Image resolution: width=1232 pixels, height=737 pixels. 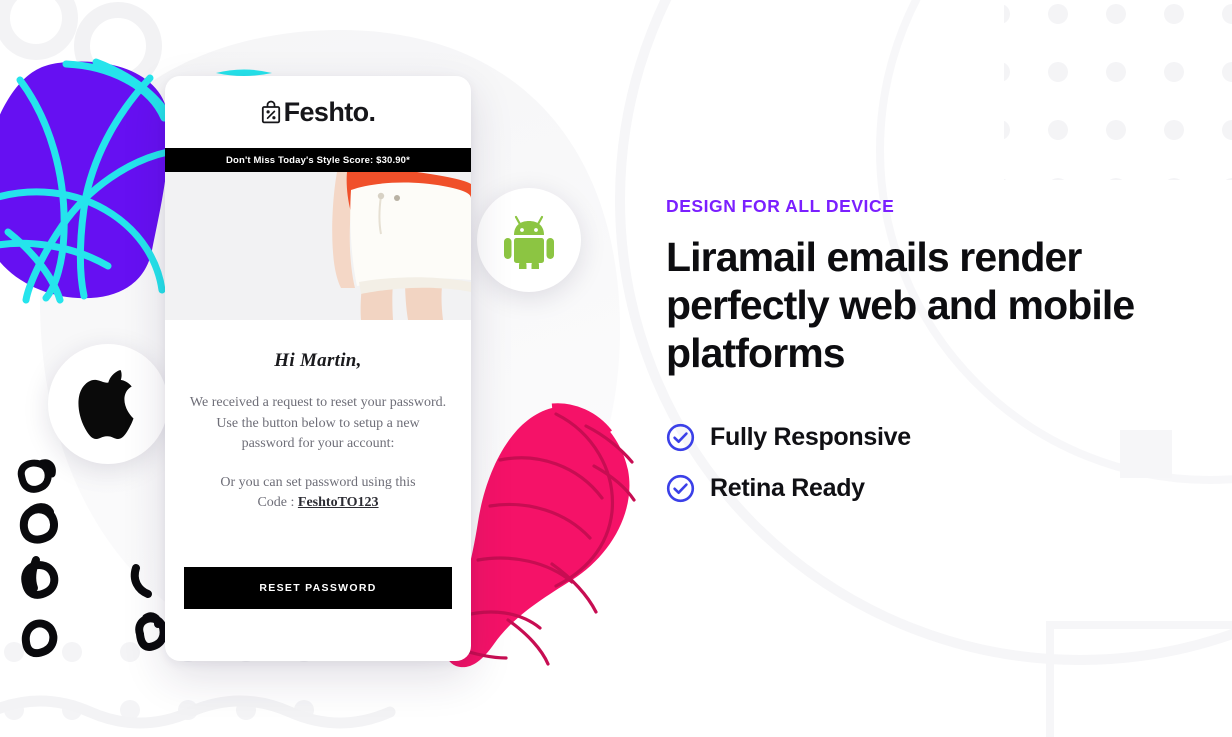 What do you see at coordinates (931, 437) in the screenshot?
I see `feature-item-fully-responsive: Fully Responsive` at bounding box center [931, 437].